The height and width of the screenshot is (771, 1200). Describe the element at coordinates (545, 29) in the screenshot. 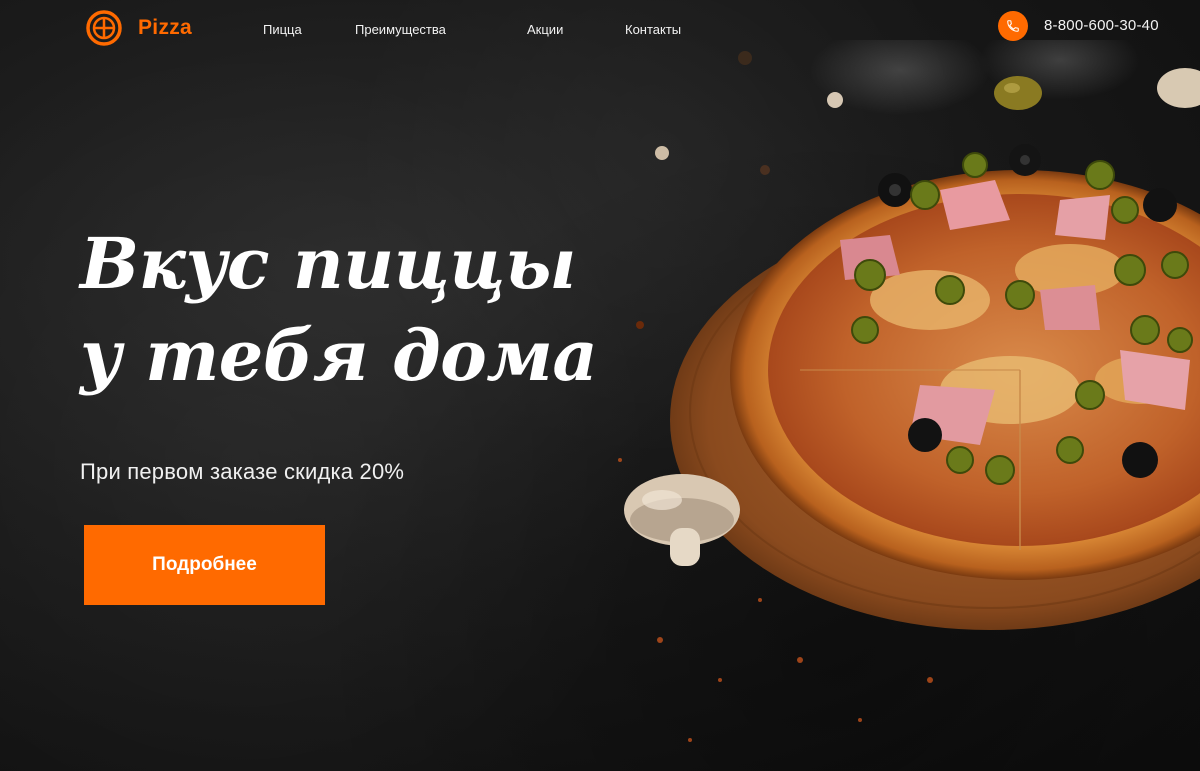

I see `nav-item-promotions: Акции` at that location.